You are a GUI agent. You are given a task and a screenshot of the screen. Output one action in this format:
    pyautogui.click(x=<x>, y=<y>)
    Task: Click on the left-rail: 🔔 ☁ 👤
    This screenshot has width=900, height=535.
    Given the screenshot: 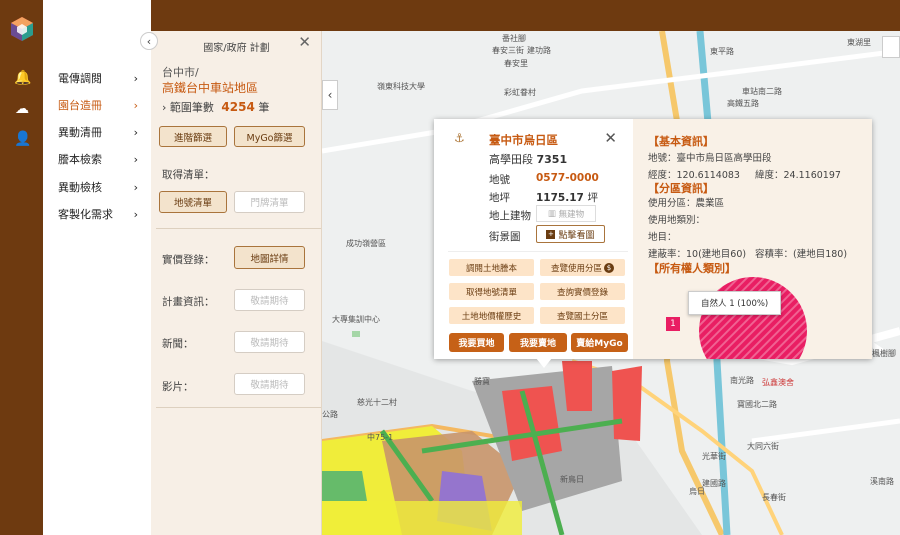 What is the action you would take?
    pyautogui.click(x=21, y=267)
    